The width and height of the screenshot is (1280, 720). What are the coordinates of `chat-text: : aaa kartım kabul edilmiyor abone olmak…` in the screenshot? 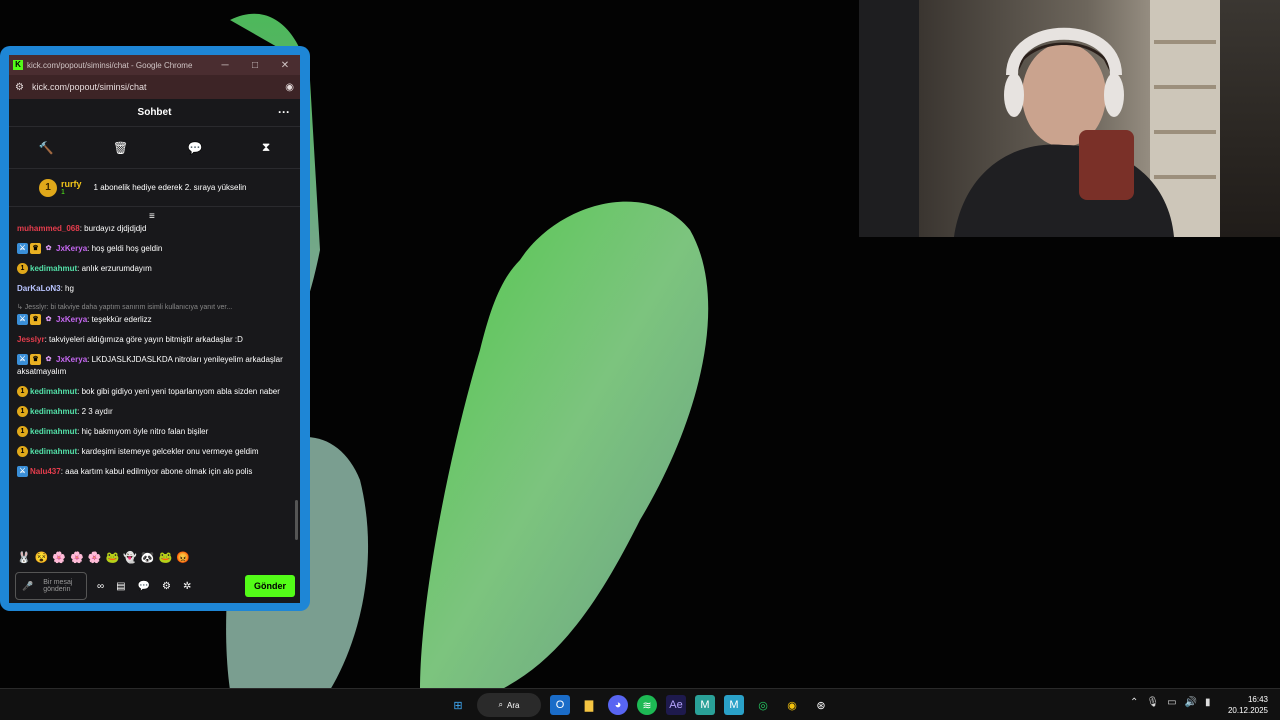 It's located at (156, 471).